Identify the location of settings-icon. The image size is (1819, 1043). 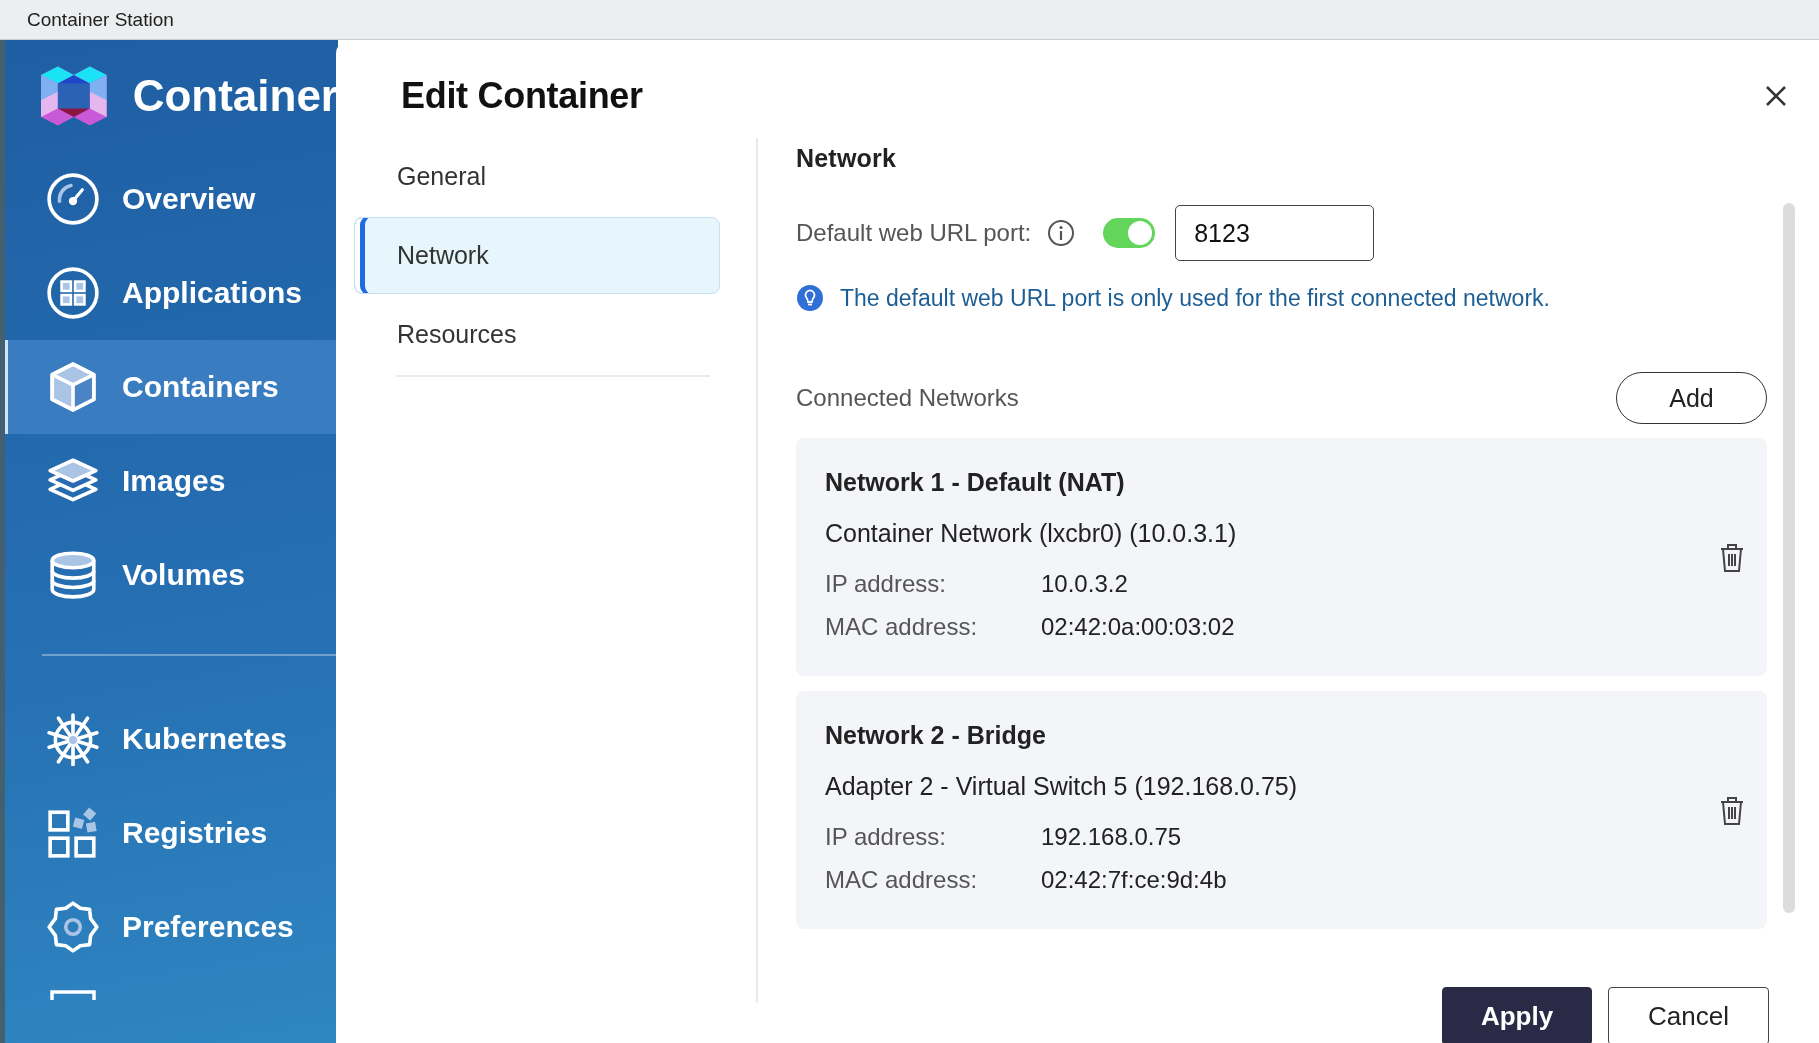
(73, 927).